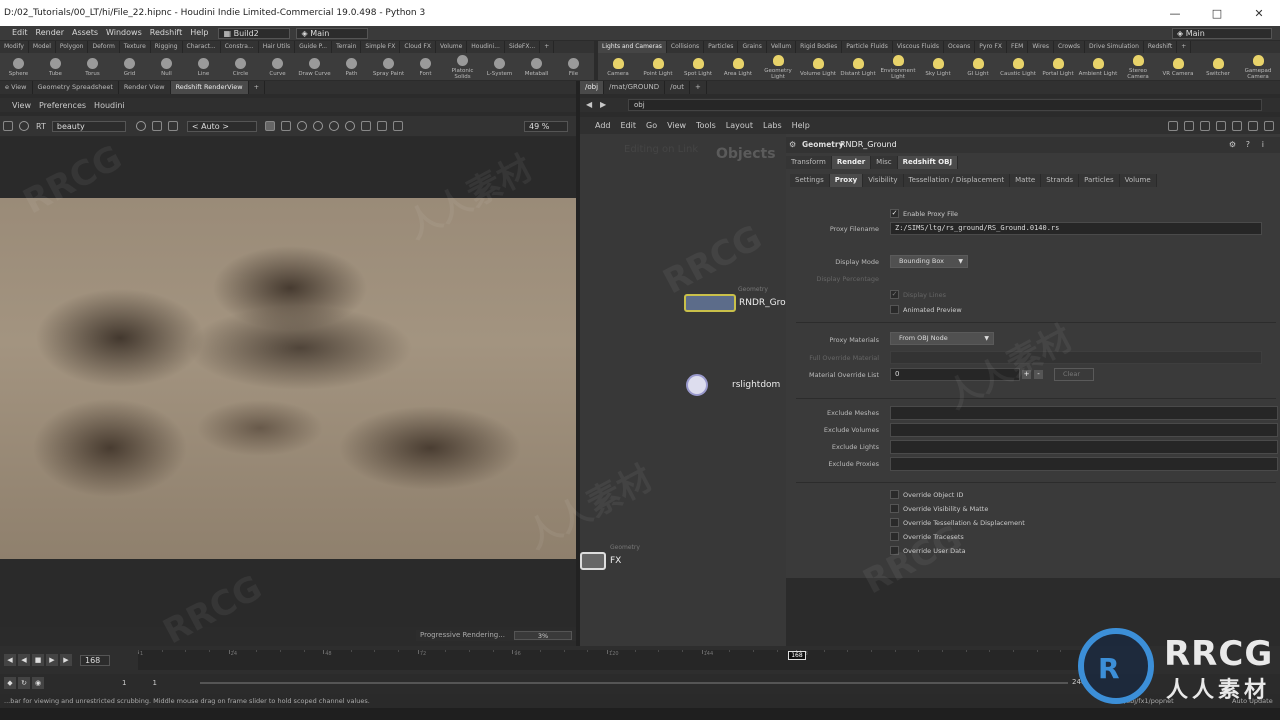 This screenshot has width=1280, height=720. Describe the element at coordinates (333, 126) in the screenshot. I see `pin-icon` at that location.